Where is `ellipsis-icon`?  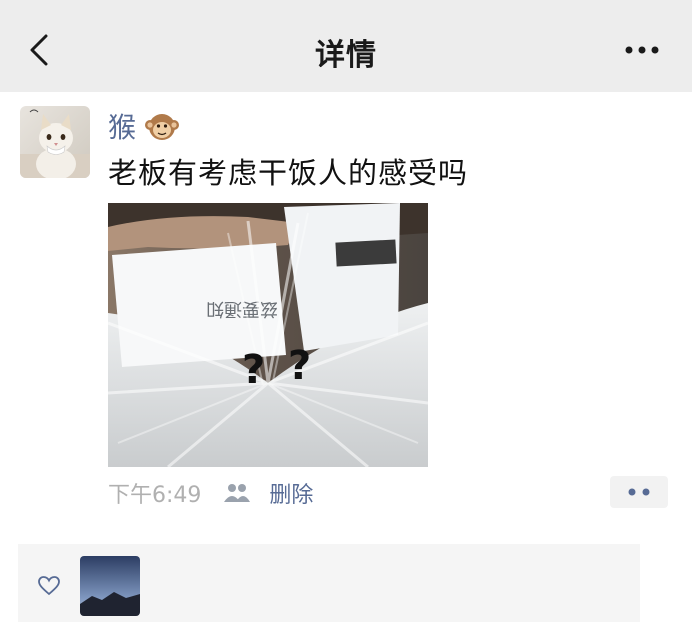
ellipsis-icon is located at coordinates (642, 49).